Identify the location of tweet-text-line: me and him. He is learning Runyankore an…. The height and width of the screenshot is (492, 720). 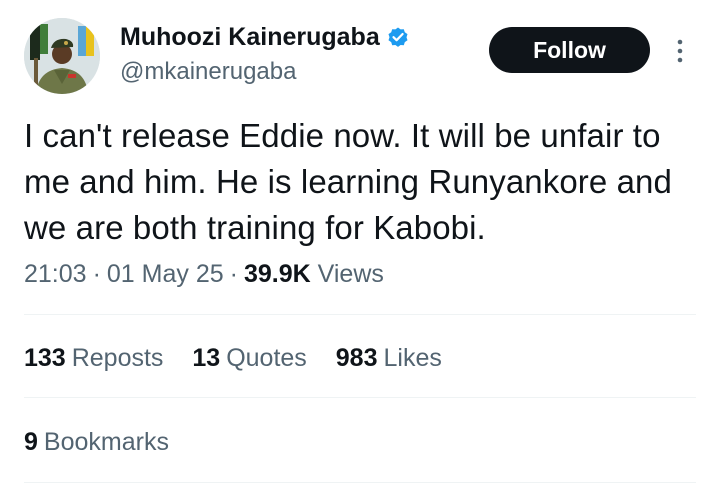
(348, 181).